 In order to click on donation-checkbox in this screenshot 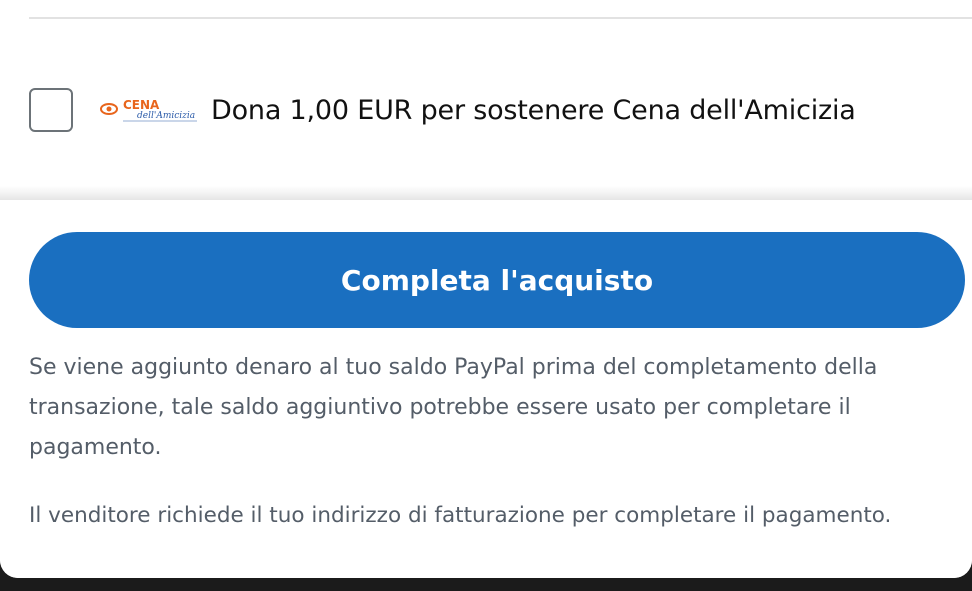, I will do `click(51, 110)`.